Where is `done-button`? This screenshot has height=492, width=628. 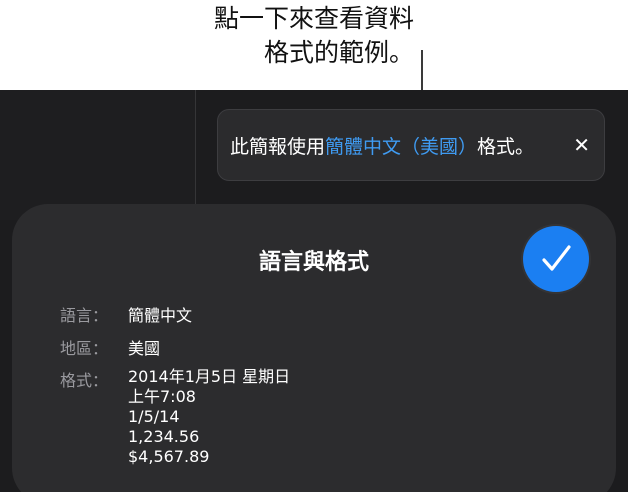 done-button is located at coordinates (556, 259).